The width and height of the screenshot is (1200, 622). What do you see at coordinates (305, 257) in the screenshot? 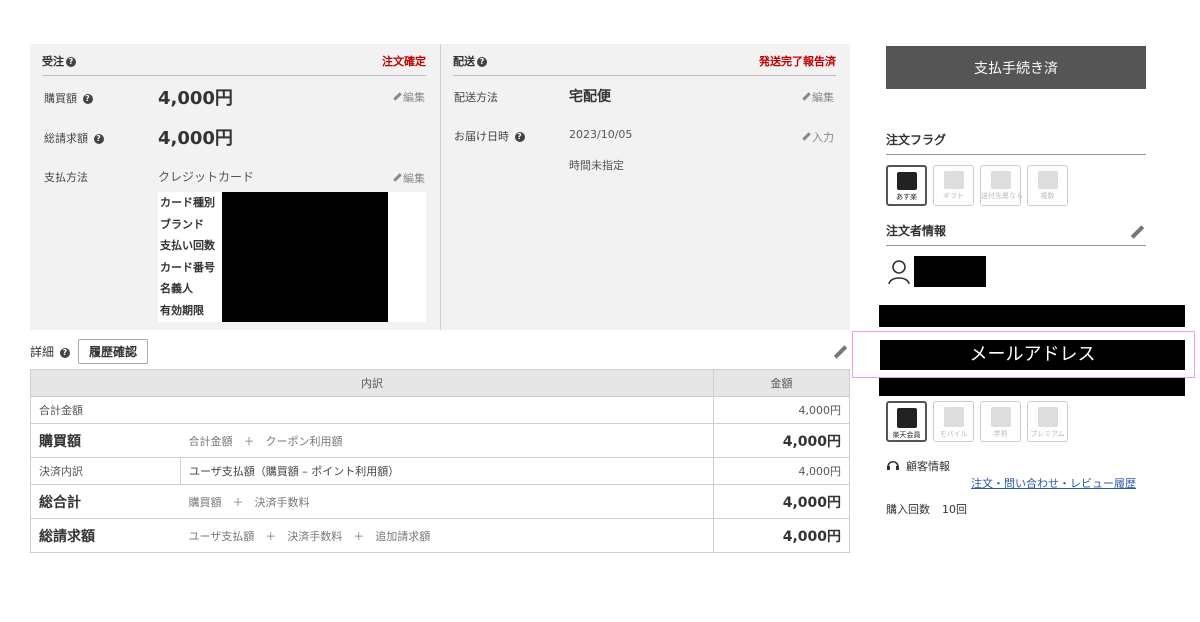
I see `redacted-card-info` at bounding box center [305, 257].